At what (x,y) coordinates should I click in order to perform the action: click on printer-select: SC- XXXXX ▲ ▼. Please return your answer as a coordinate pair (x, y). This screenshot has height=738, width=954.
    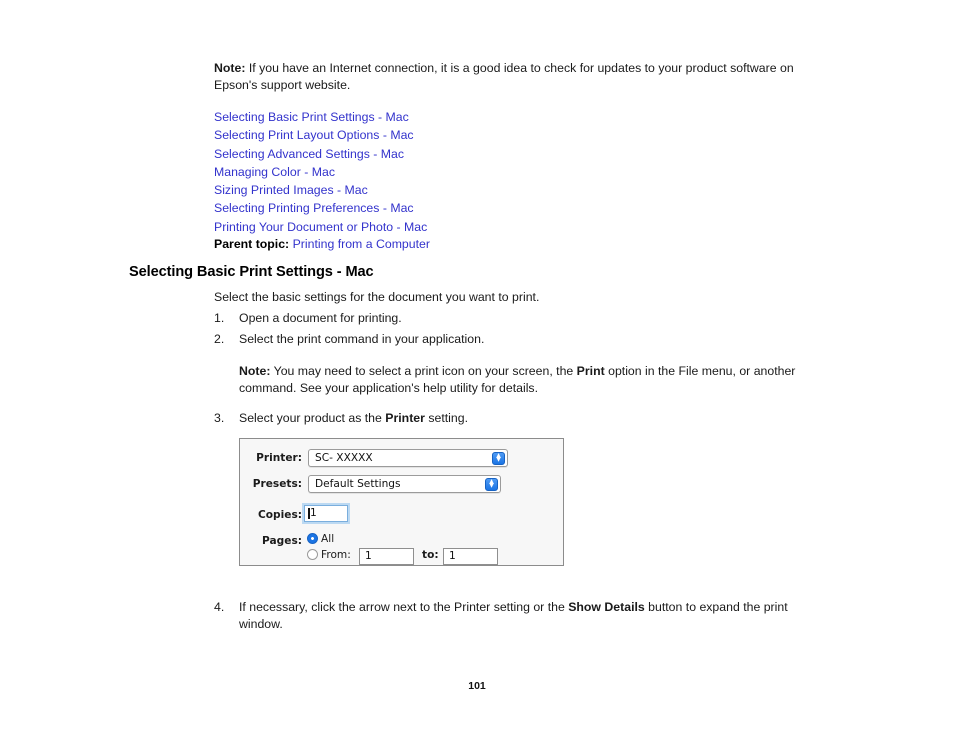
    Looking at the image, I should click on (408, 458).